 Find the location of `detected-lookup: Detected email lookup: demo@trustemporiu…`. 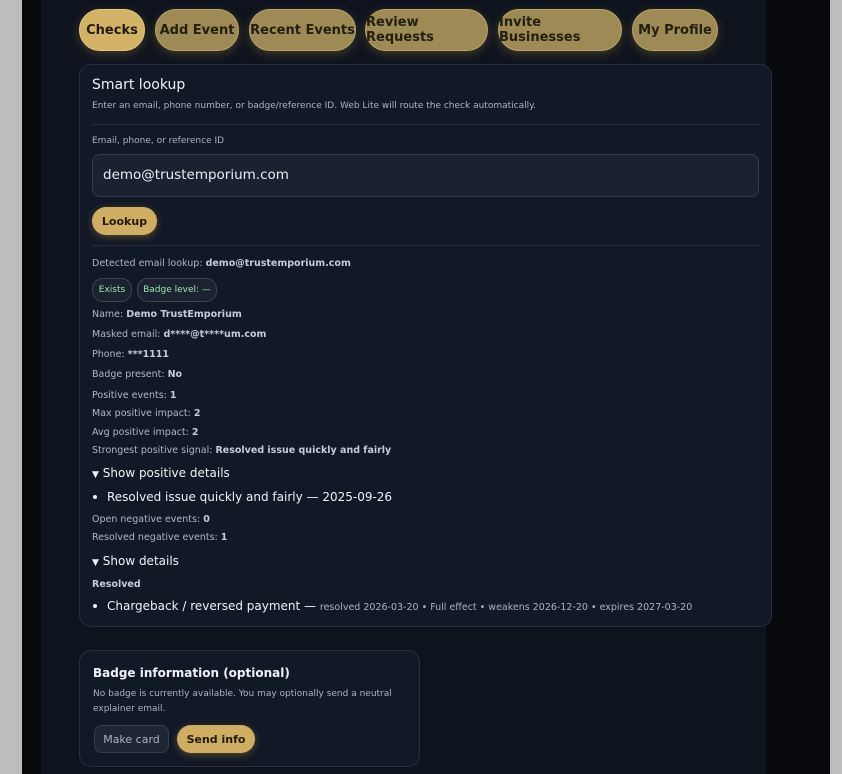

detected-lookup: Detected email lookup: demo@trustemporiu… is located at coordinates (221, 263).